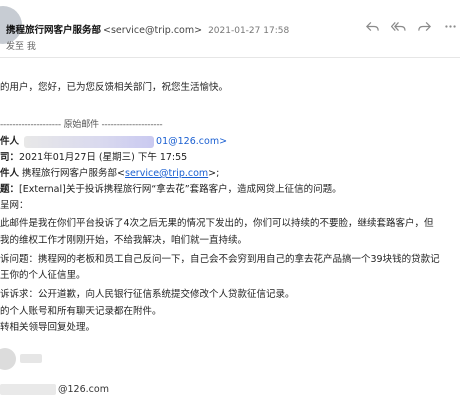 This screenshot has width=460, height=410. Describe the element at coordinates (124, 240) in the screenshot. I see `body-line: 我的维权工作才刚刚开始，不给我解决，咱们就一直持续。` at that location.